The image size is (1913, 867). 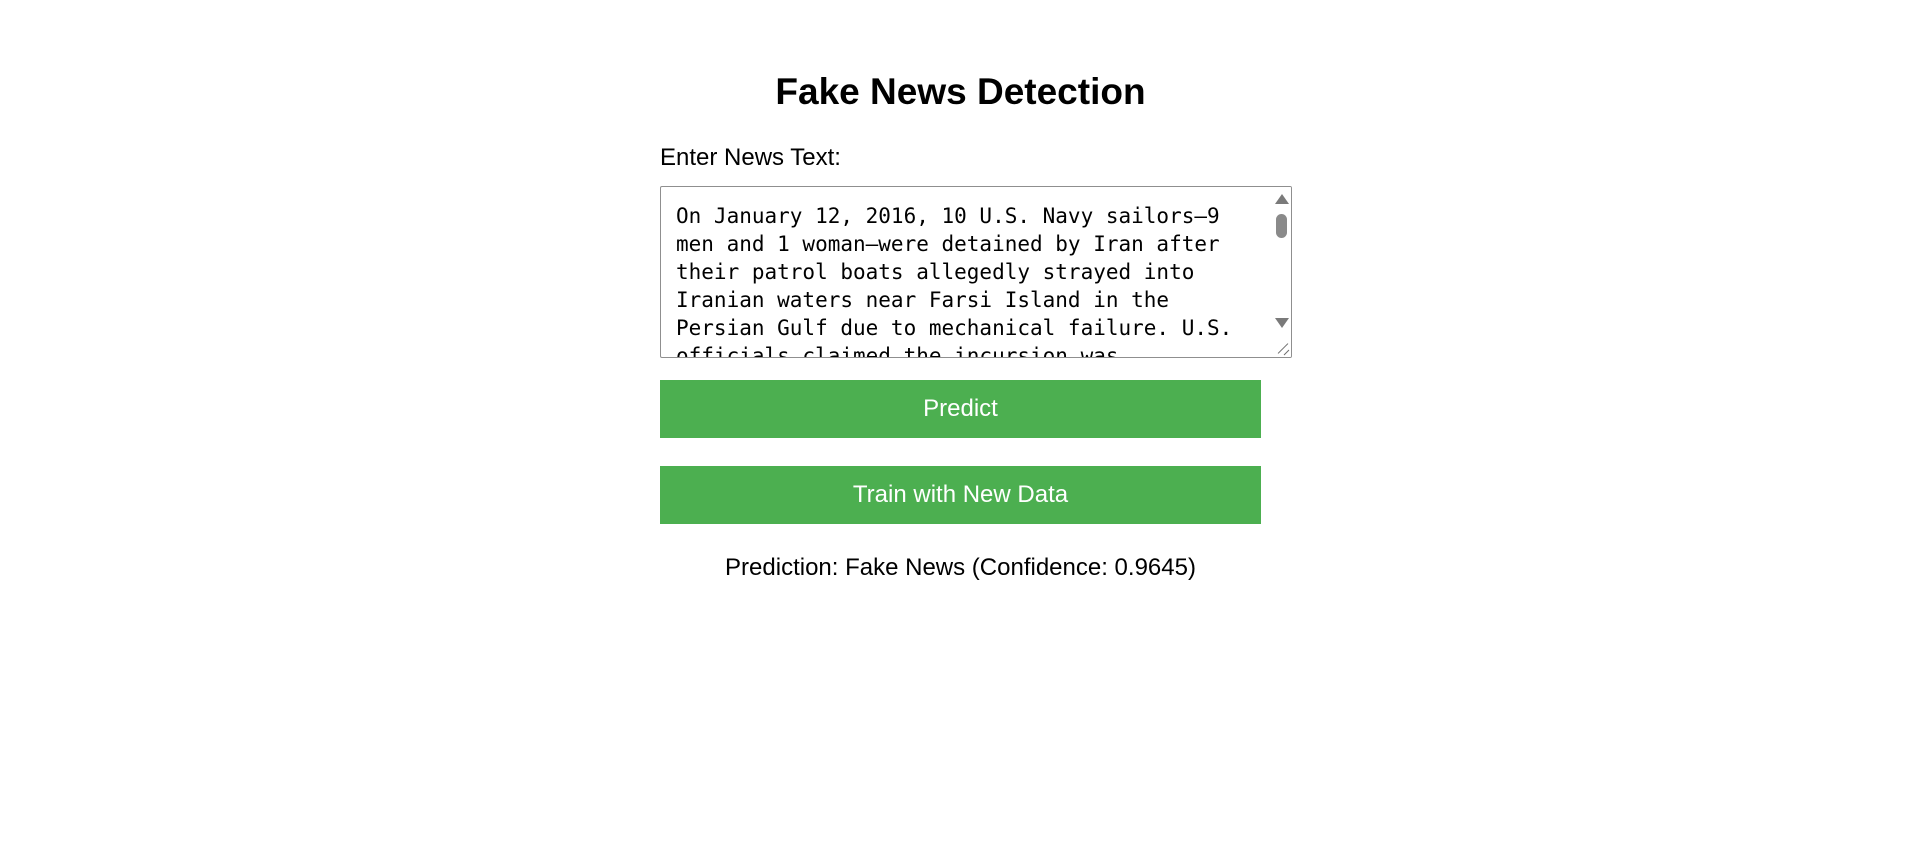 What do you see at coordinates (1281, 272) in the screenshot?
I see `textarea-scrollbar` at bounding box center [1281, 272].